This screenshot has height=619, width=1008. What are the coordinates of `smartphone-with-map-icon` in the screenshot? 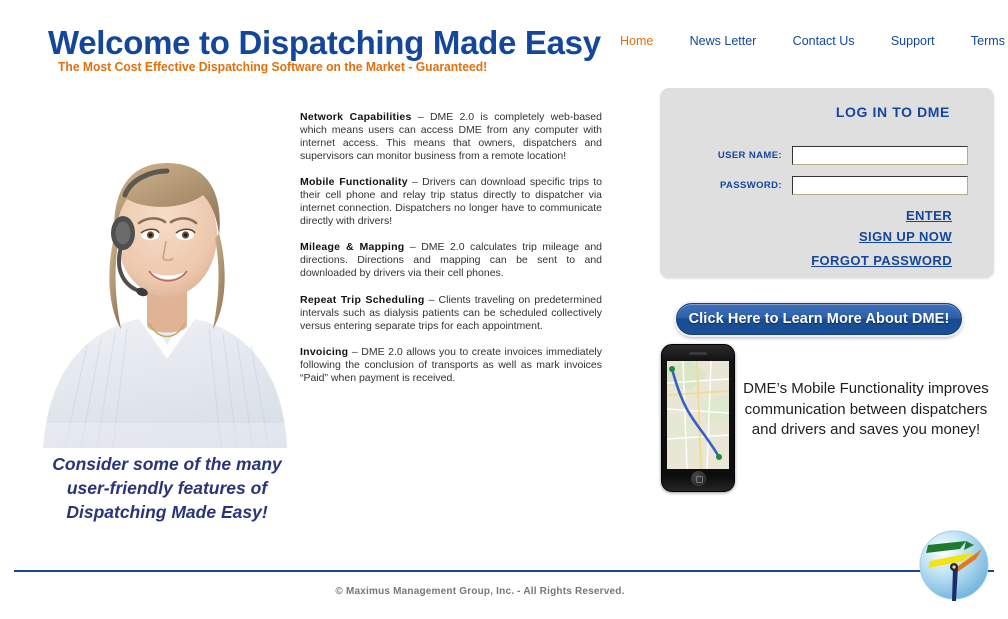 It's located at (698, 418).